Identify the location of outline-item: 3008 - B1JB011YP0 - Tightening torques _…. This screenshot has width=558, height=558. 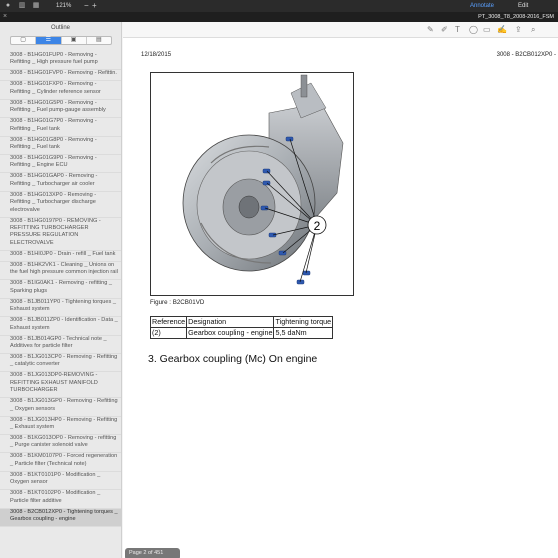
(60, 308).